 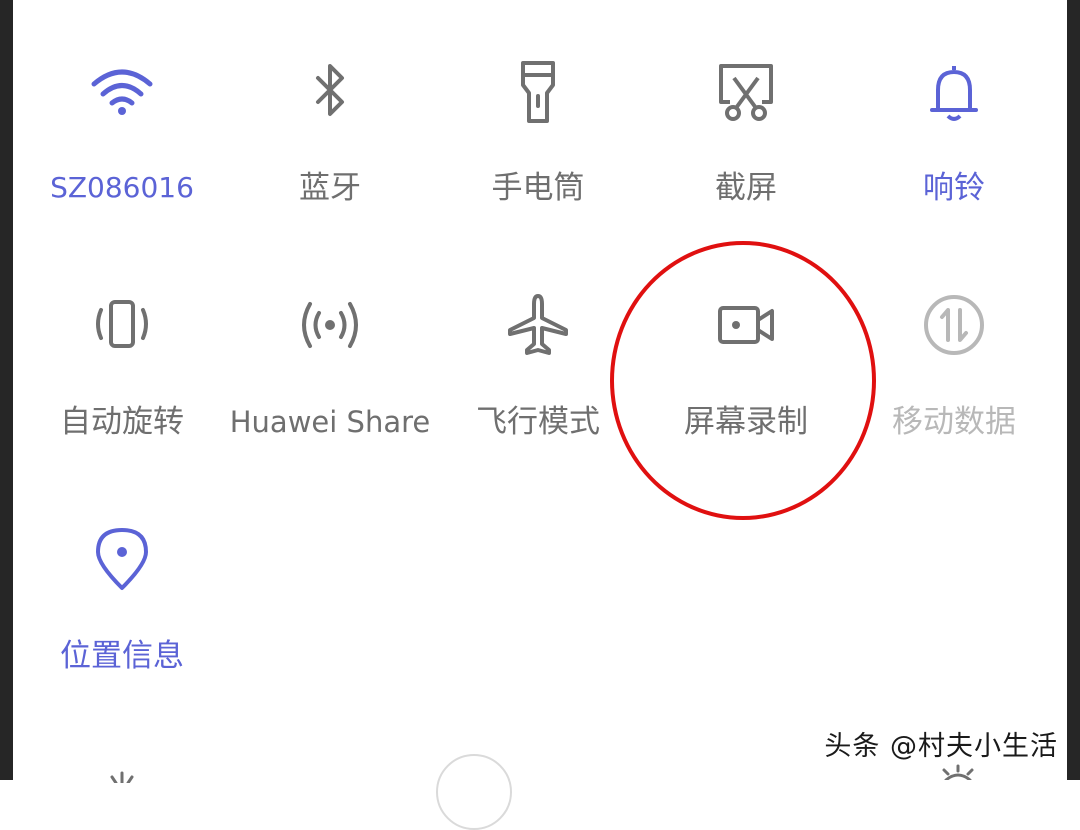 I want to click on brightness-low-icon, so click(x=122, y=776).